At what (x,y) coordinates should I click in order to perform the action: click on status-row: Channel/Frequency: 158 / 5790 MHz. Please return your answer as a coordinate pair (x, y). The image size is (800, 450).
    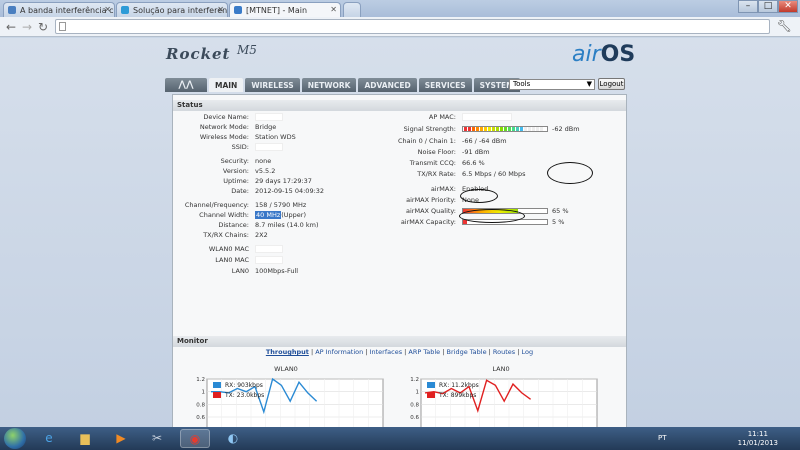
    Looking at the image, I should click on (273, 205).